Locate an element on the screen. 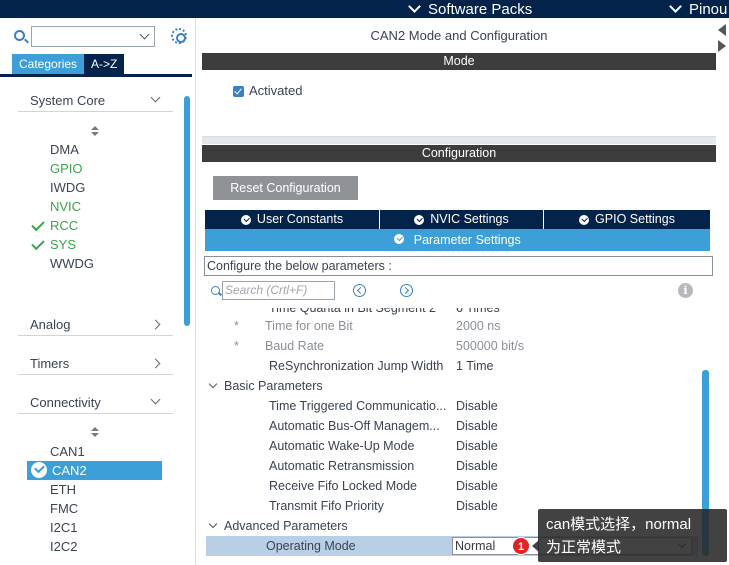  param-name: Time for one Bit is located at coordinates (309, 326).